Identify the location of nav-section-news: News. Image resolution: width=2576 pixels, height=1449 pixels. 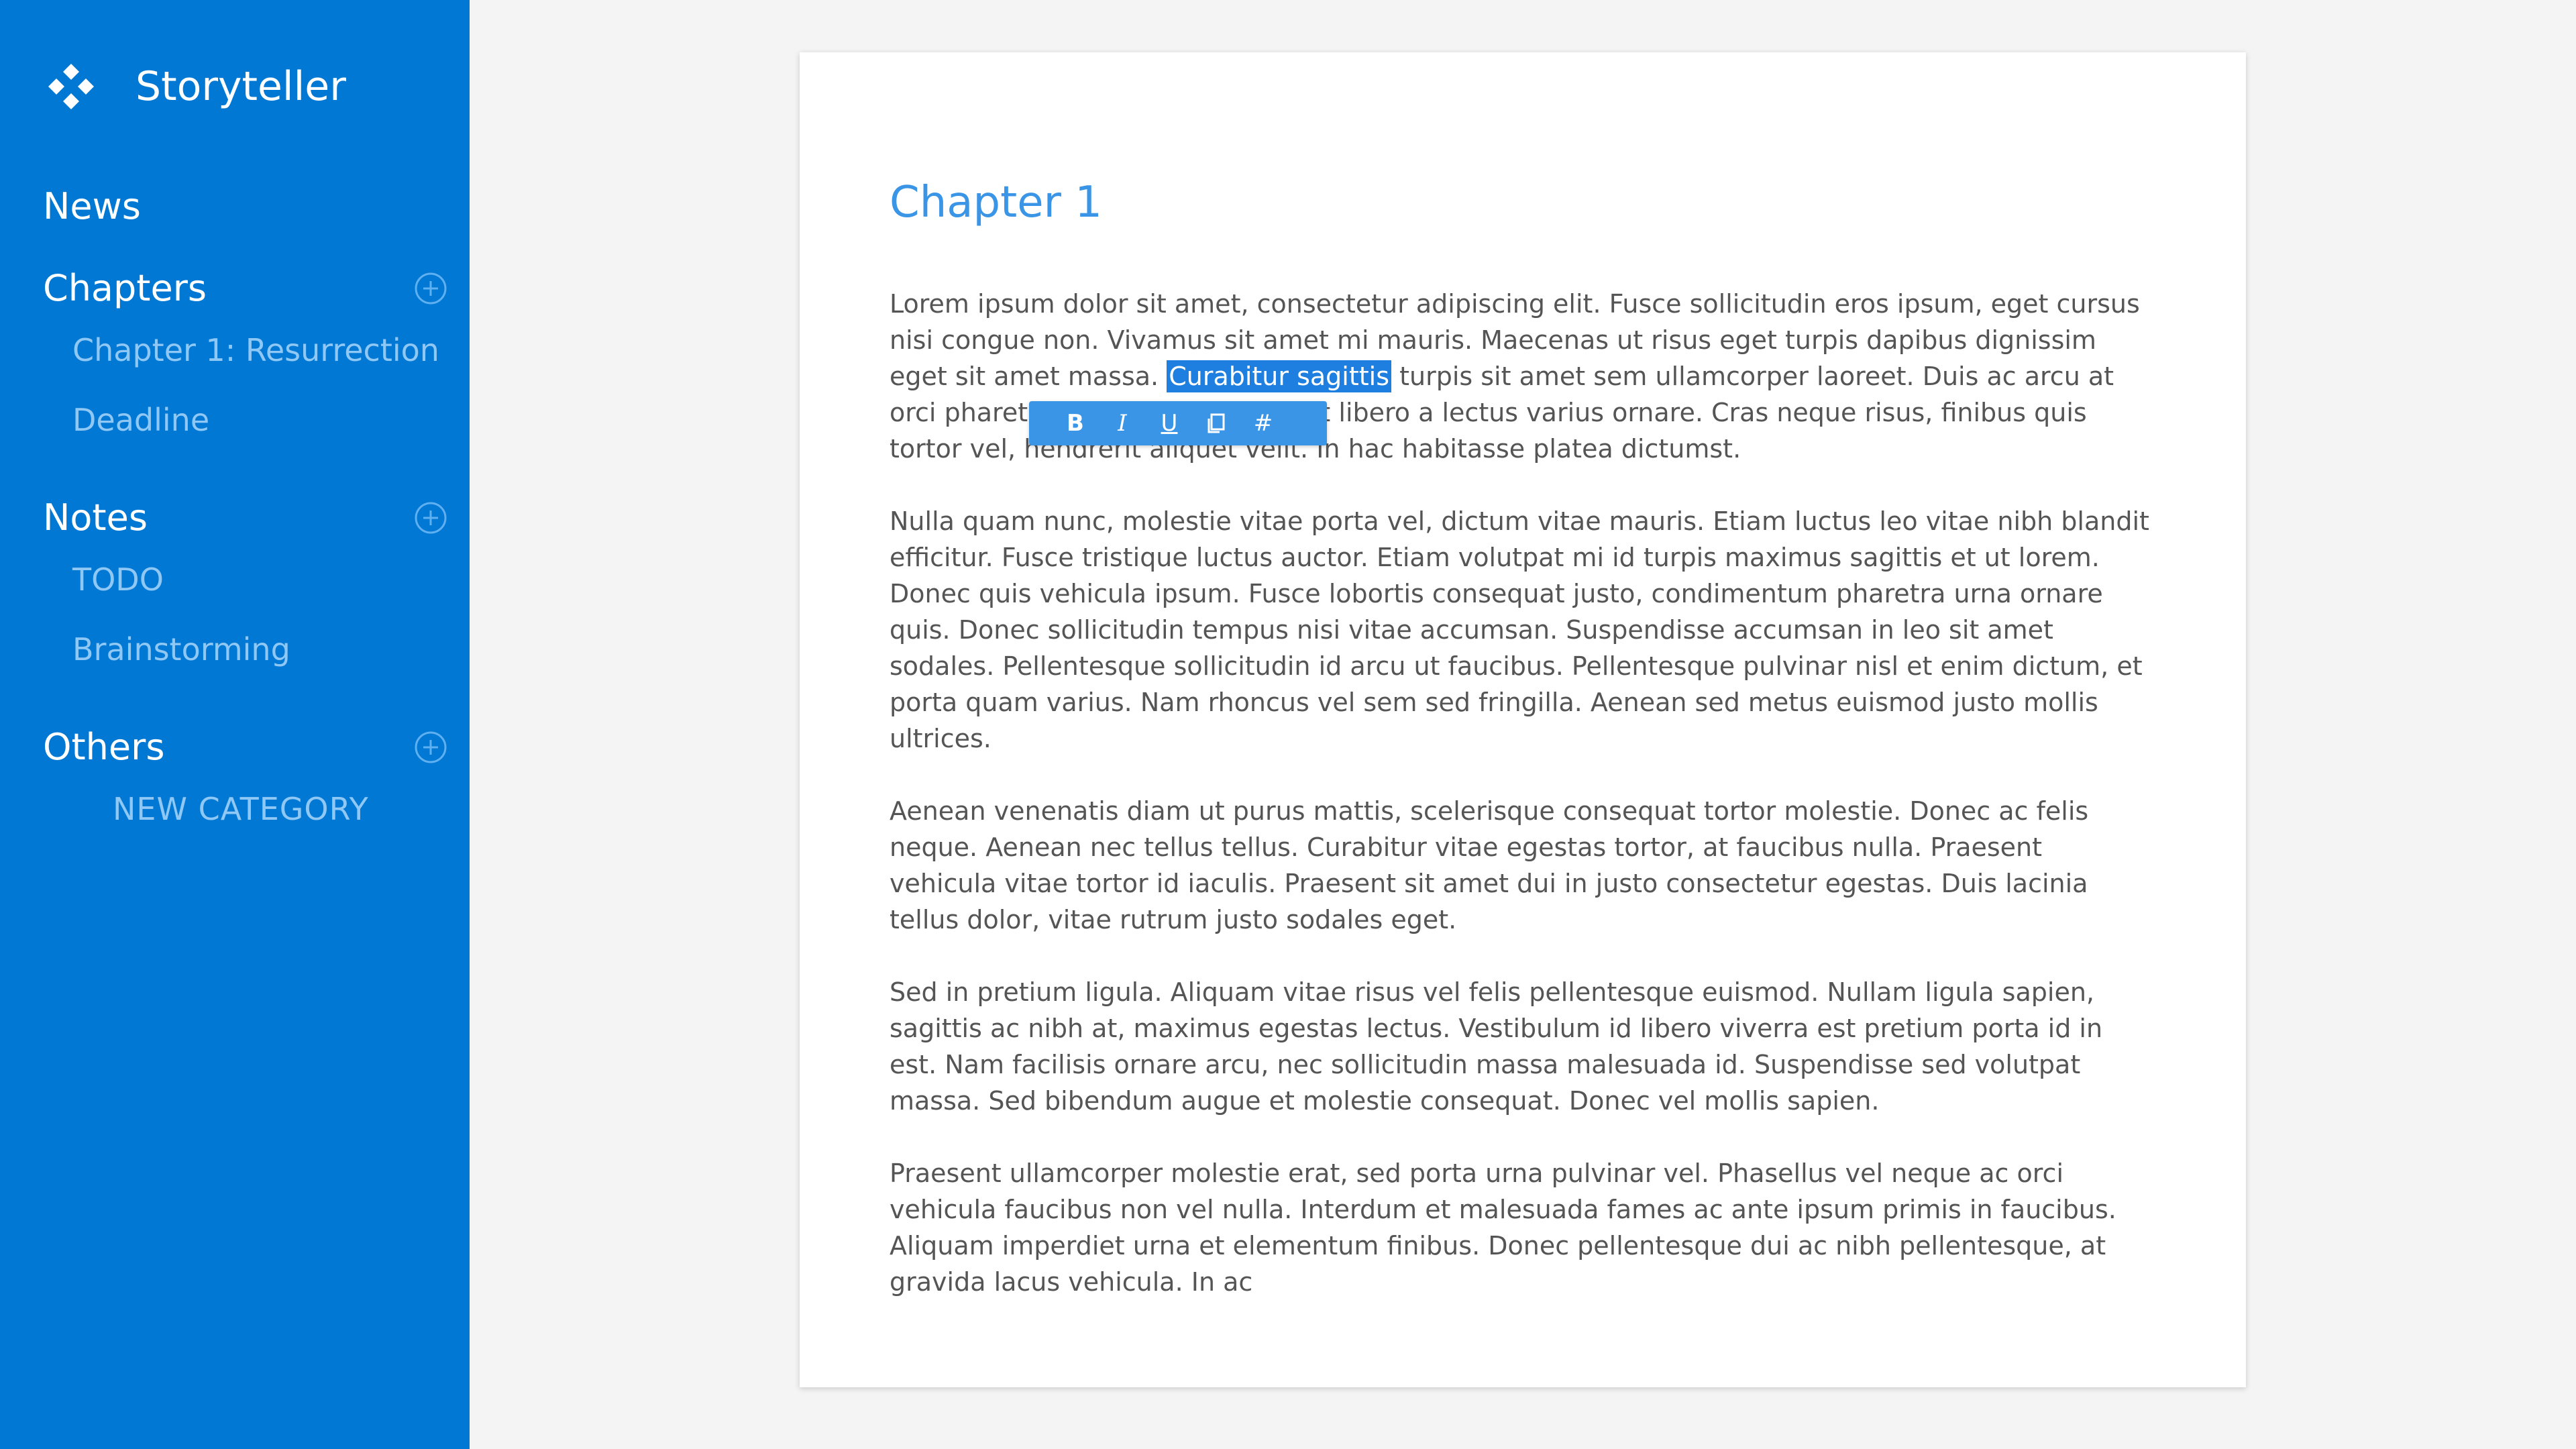
(235, 206).